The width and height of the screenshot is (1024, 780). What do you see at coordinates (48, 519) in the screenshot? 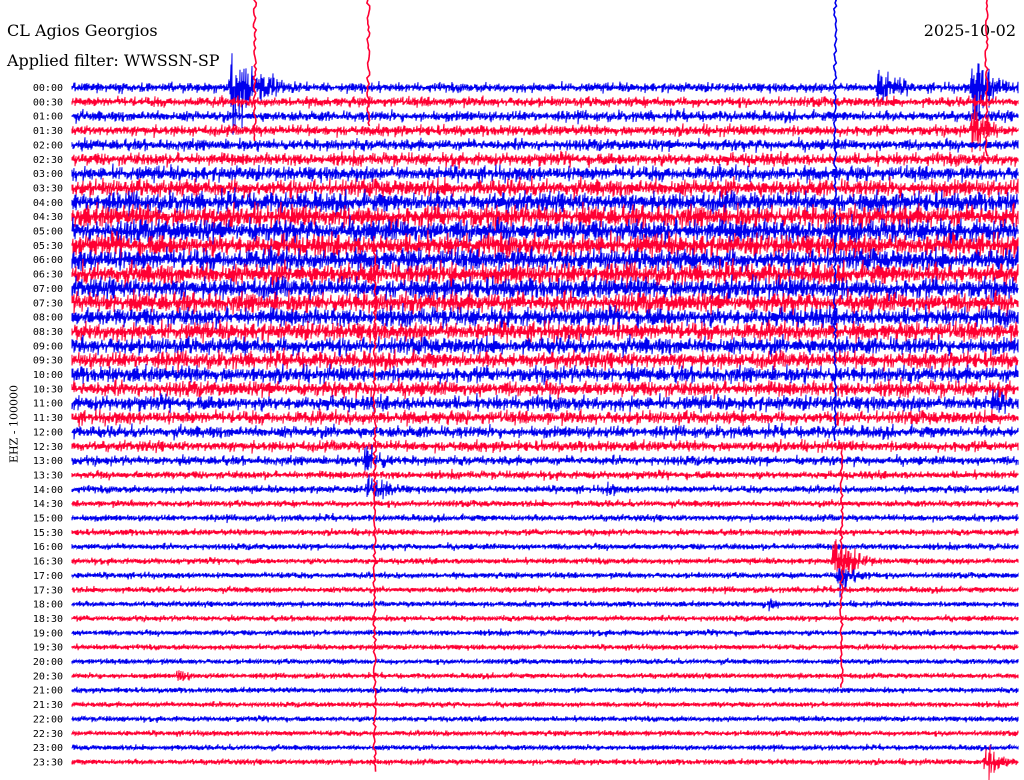
I see `time-label: 15:00` at bounding box center [48, 519].